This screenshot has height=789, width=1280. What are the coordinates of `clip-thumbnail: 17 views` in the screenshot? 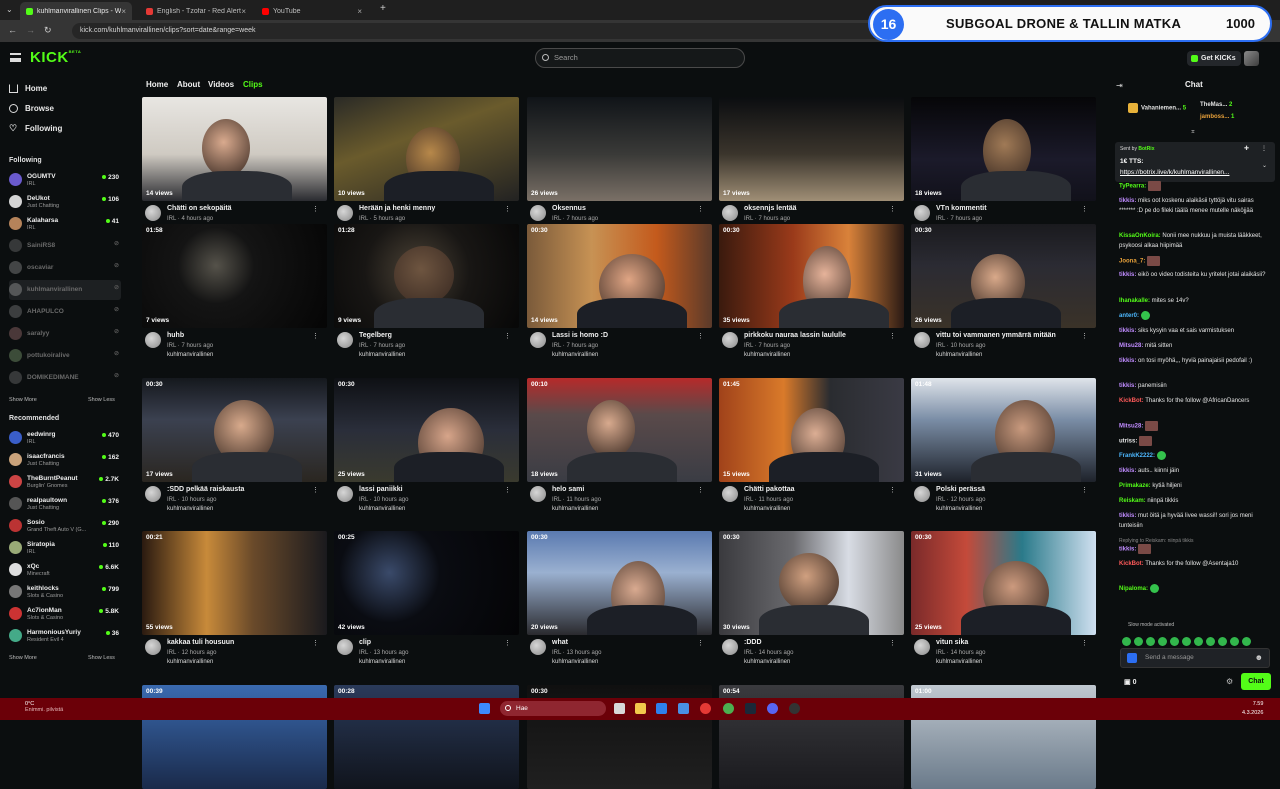 It's located at (811, 149).